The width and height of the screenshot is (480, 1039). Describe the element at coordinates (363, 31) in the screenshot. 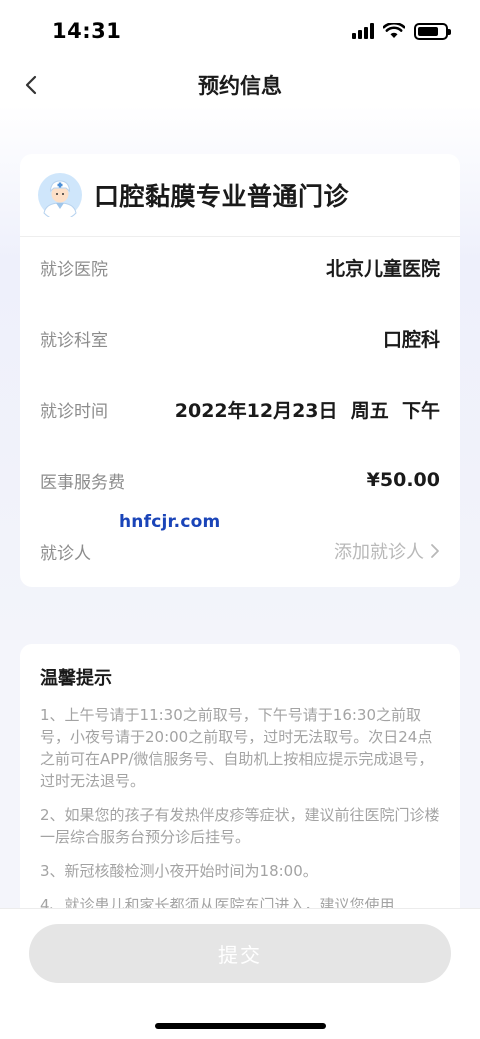

I see `cellular-signal-icon` at that location.